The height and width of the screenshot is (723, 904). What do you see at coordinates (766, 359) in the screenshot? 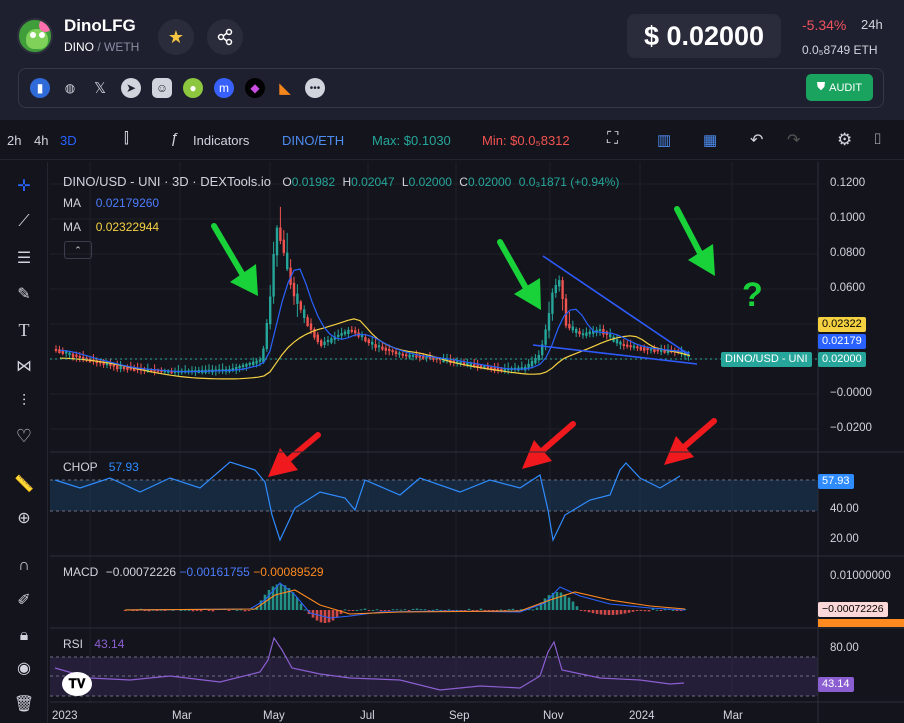
I see `symbol-tag: DINO/USD - UNI` at bounding box center [766, 359].